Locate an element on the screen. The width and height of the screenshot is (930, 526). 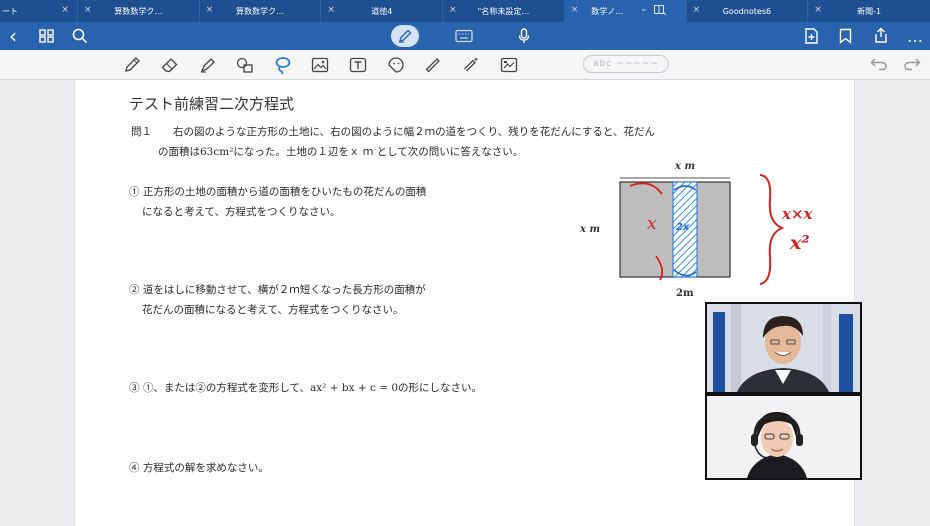
tab-8: × 新聞-1 is located at coordinates (869, 11).